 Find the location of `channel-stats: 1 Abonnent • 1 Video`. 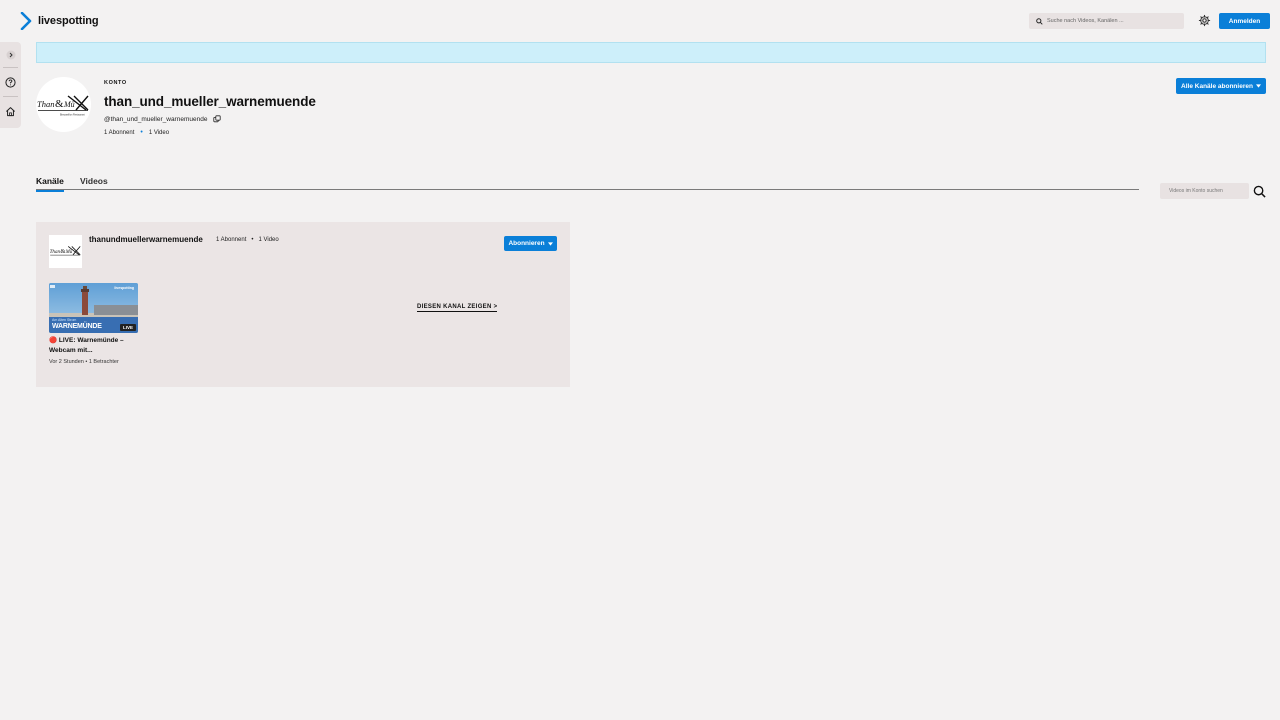

channel-stats: 1 Abonnent • 1 Video is located at coordinates (247, 240).